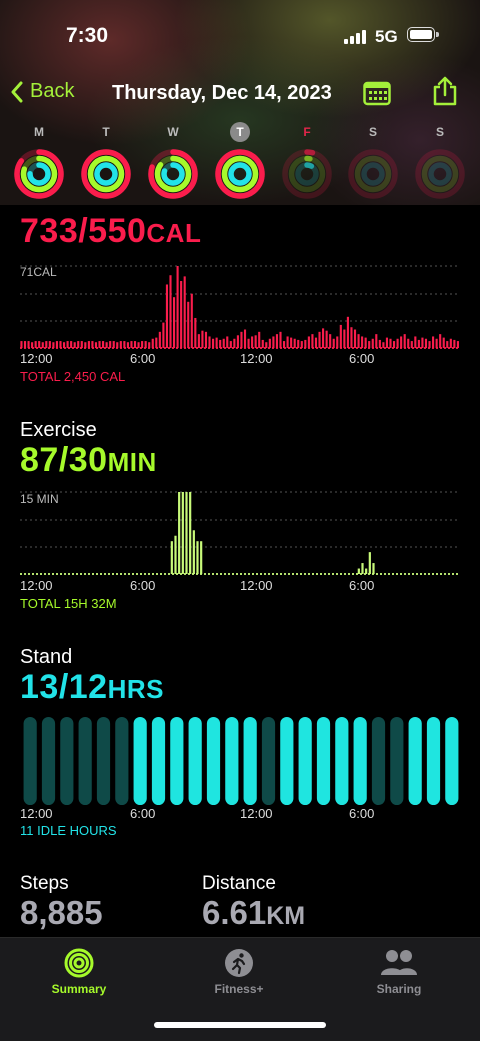  Describe the element at coordinates (377, 93) in the screenshot. I see `calendar-icon` at that location.